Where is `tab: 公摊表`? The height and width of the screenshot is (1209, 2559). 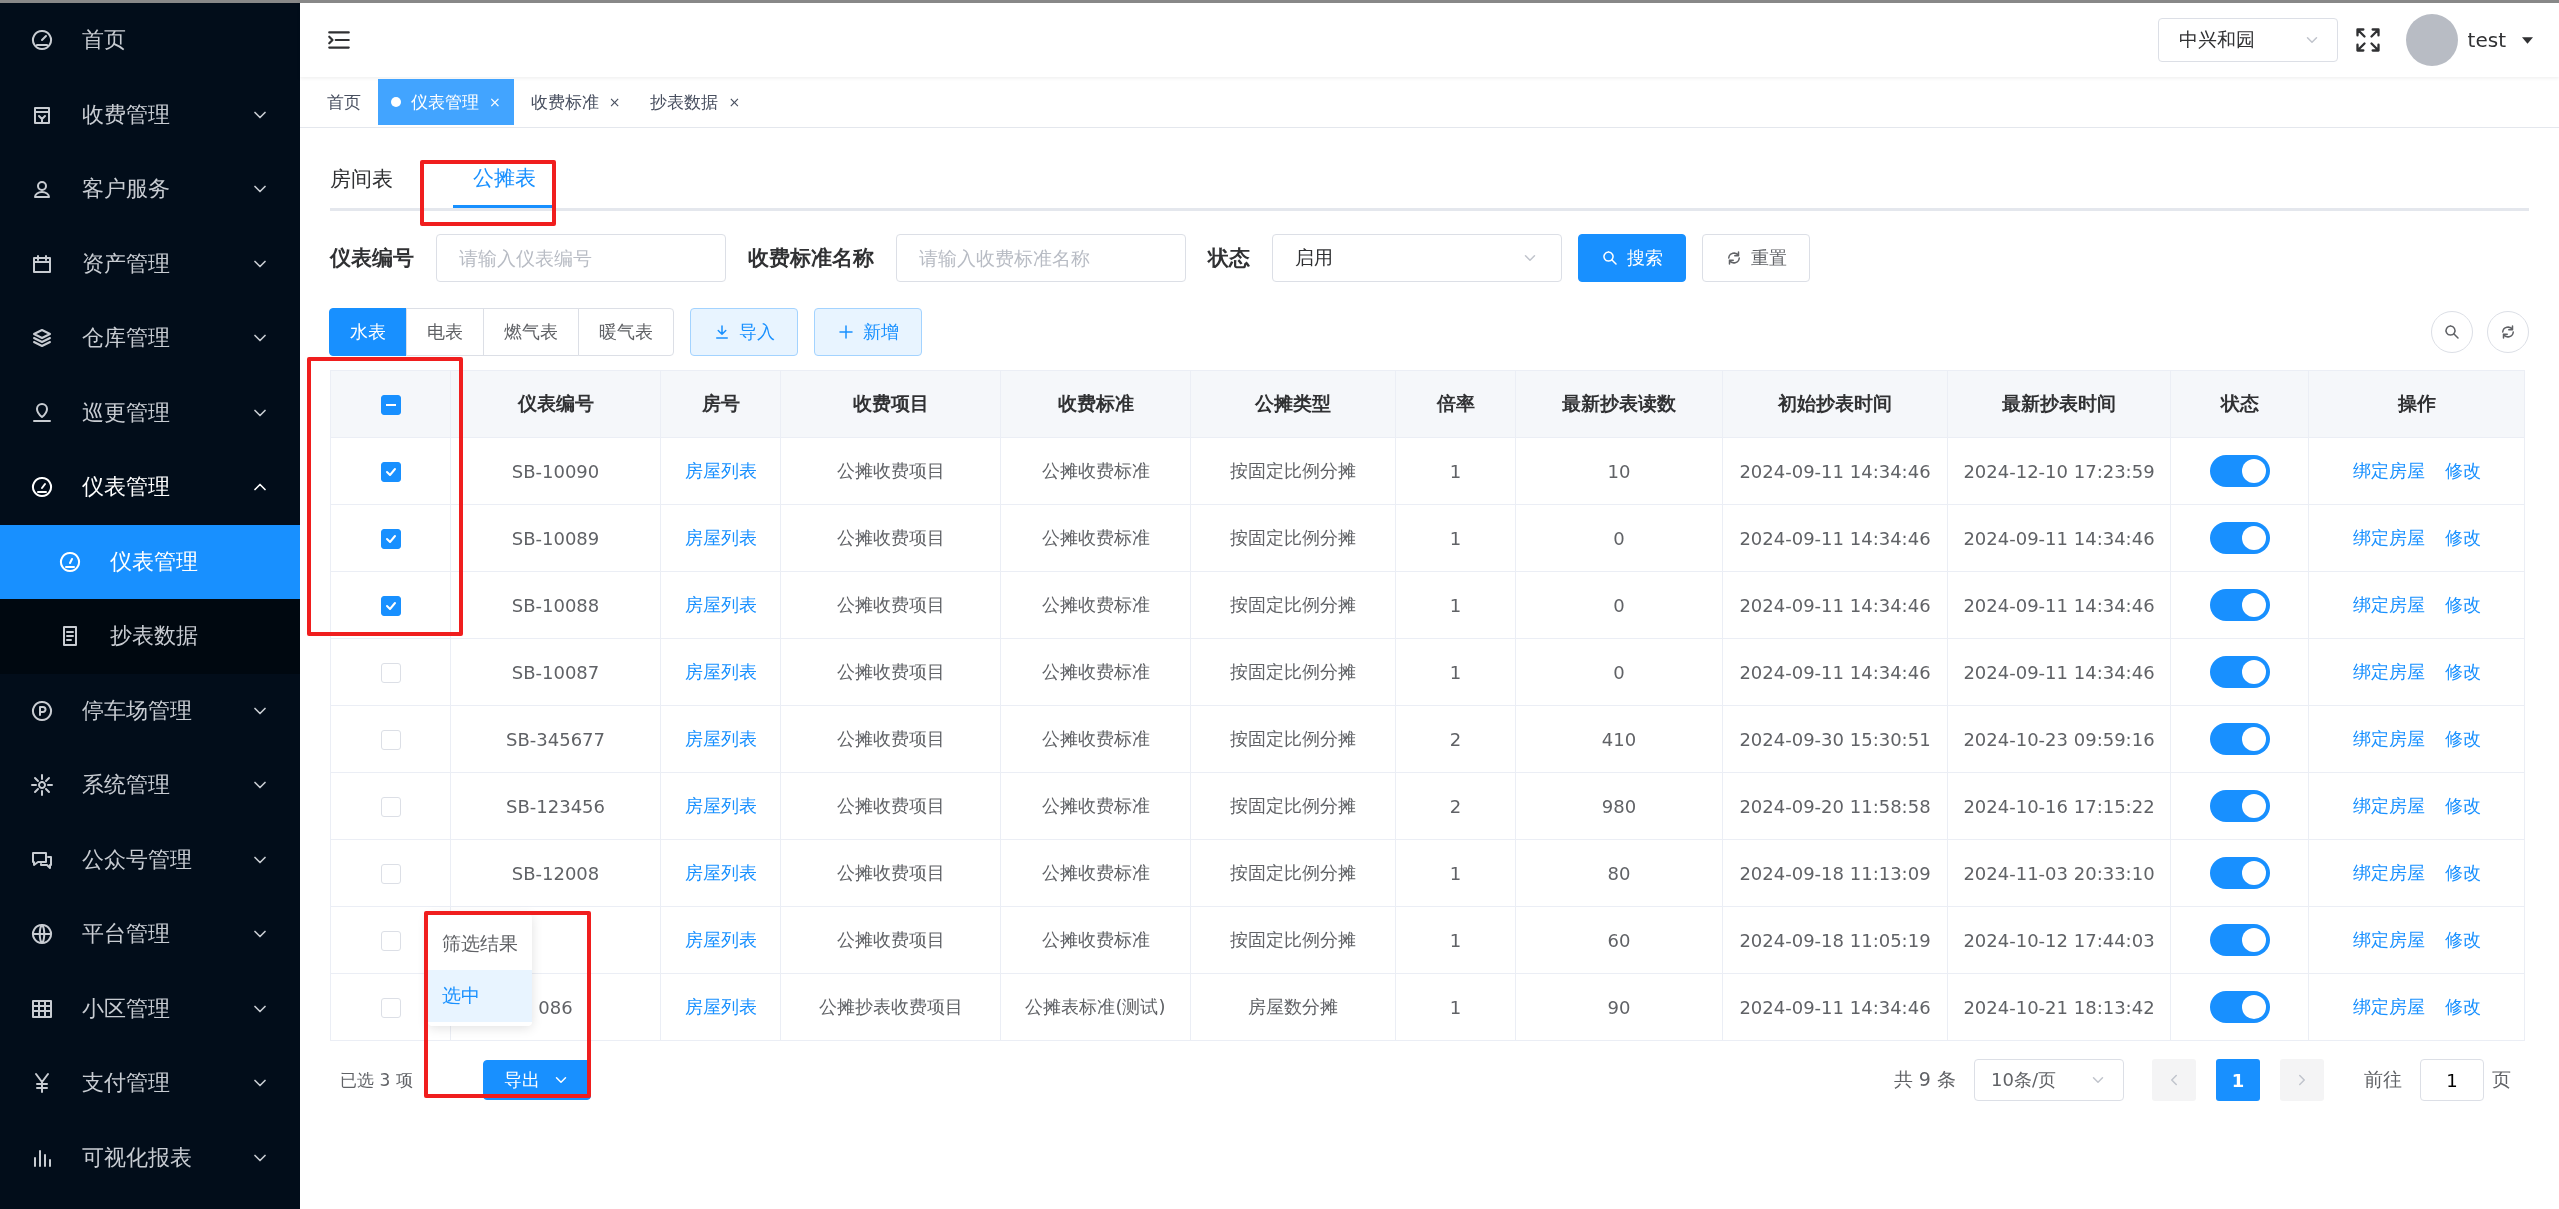
tab: 公摊表 is located at coordinates (504, 179).